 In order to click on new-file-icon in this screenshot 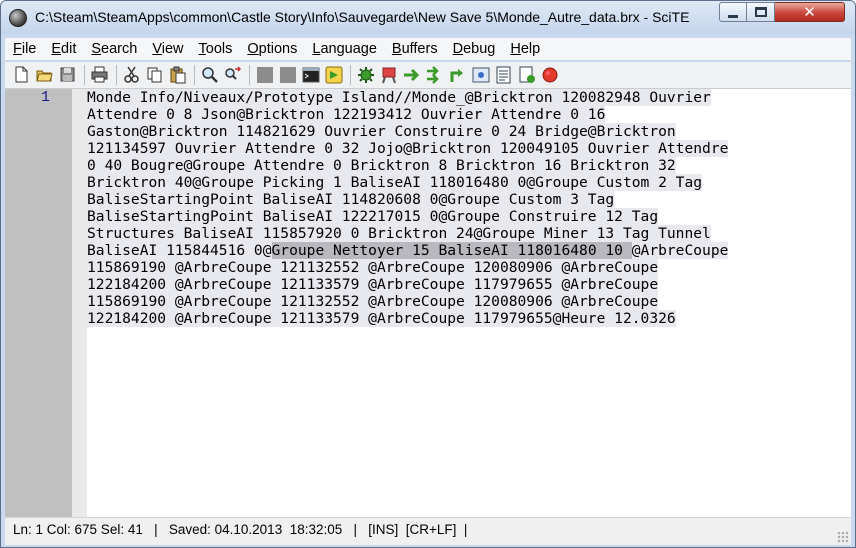, I will do `click(21, 74)`.